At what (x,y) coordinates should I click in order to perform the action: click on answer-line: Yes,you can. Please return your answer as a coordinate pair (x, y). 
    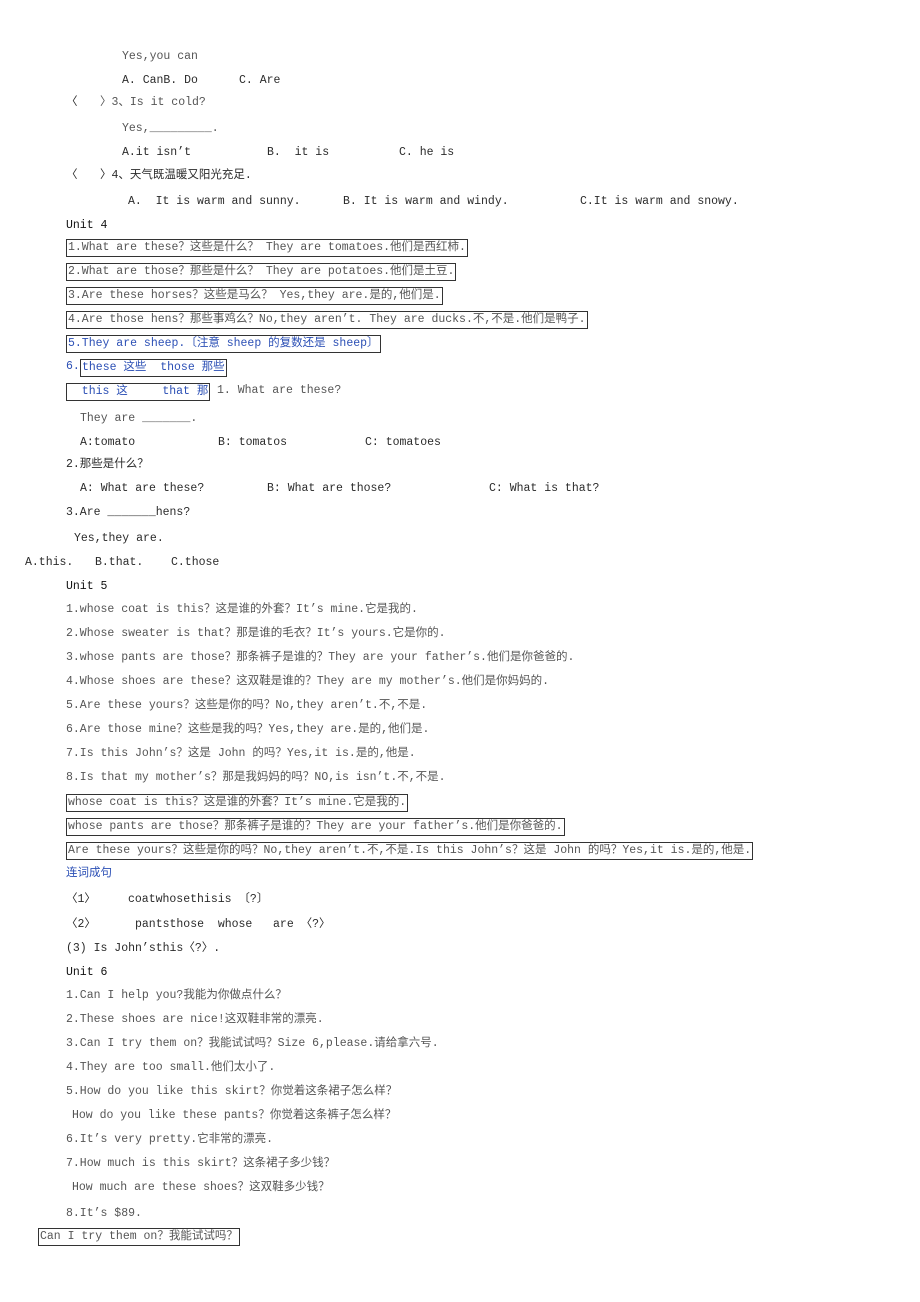
    Looking at the image, I should click on (160, 56).